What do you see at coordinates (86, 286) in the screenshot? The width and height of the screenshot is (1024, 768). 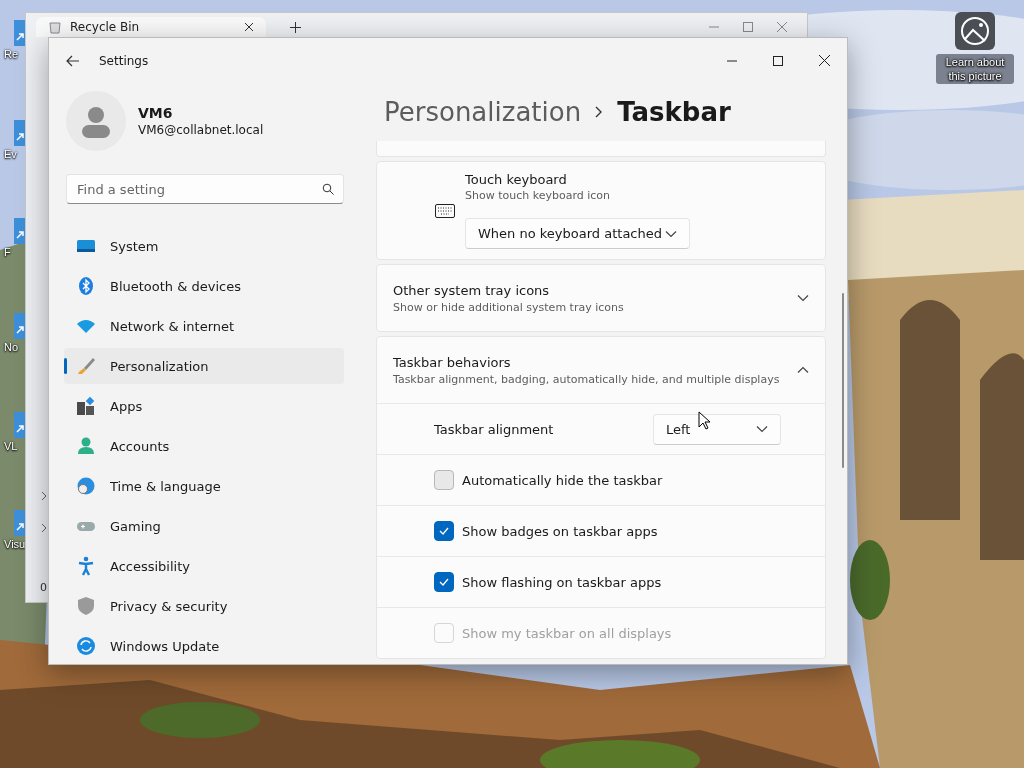 I see `bluetooth-icon` at bounding box center [86, 286].